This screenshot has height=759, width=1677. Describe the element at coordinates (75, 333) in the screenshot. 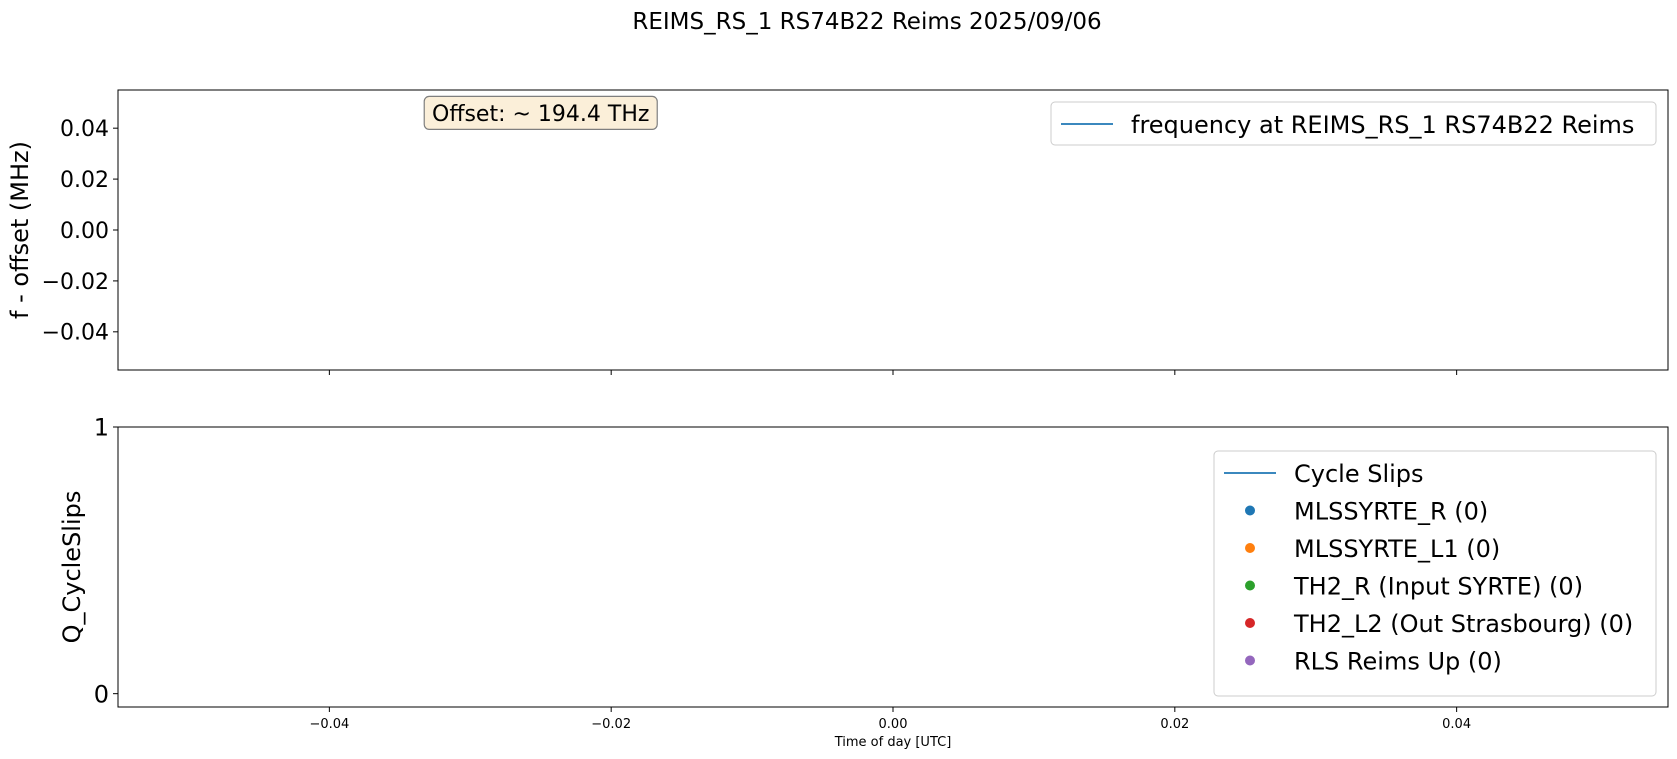

I see `y-tick-label: −0.04` at that location.